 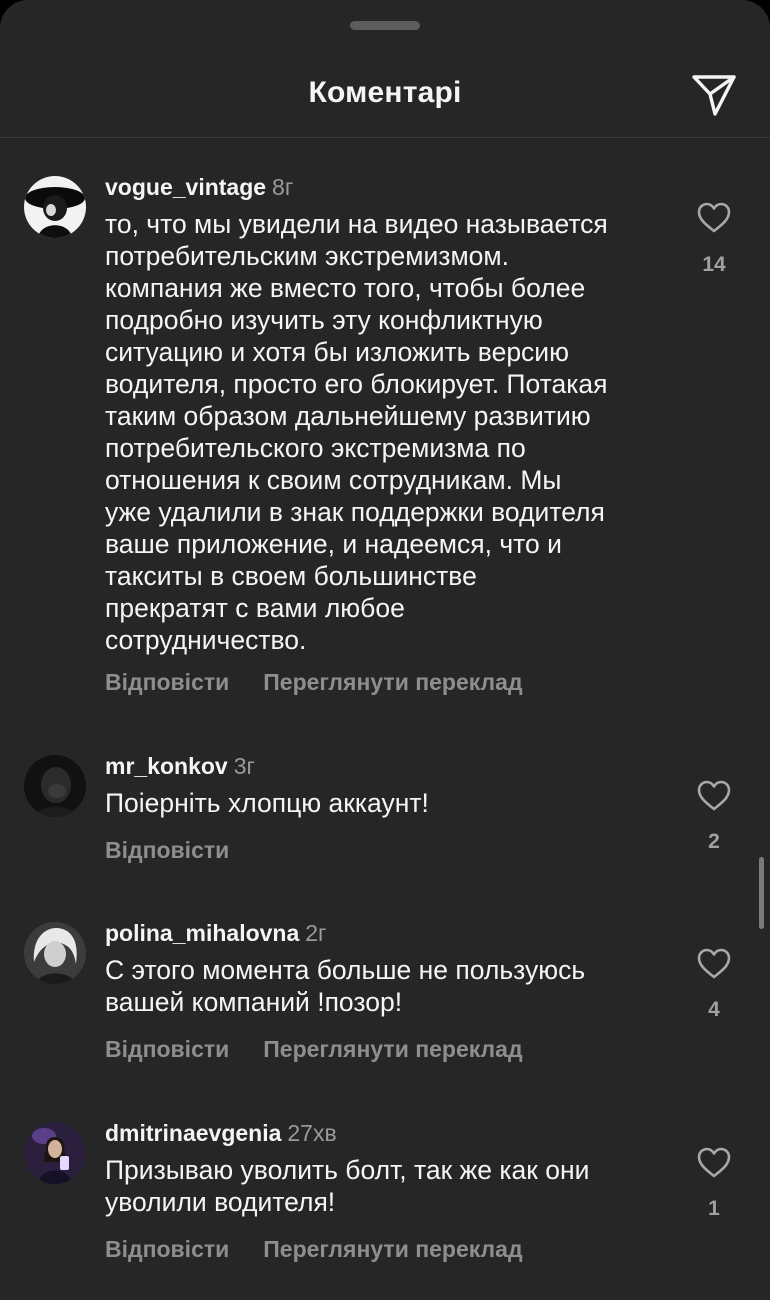 I want to click on paper-plane-icon, so click(x=714, y=95).